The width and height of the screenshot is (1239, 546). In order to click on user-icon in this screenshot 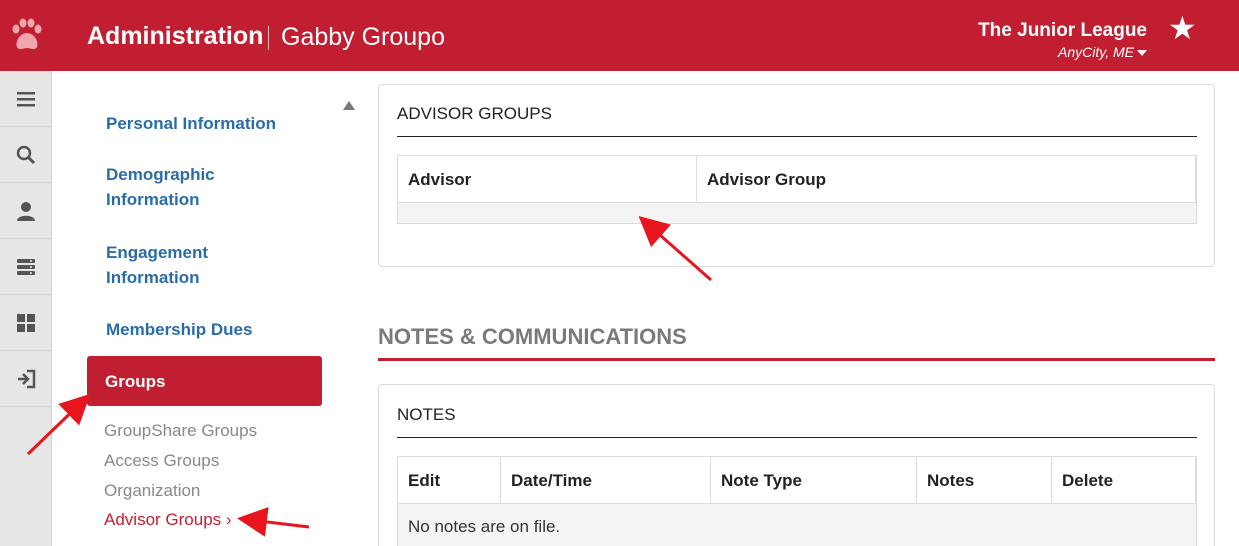, I will do `click(25, 211)`.